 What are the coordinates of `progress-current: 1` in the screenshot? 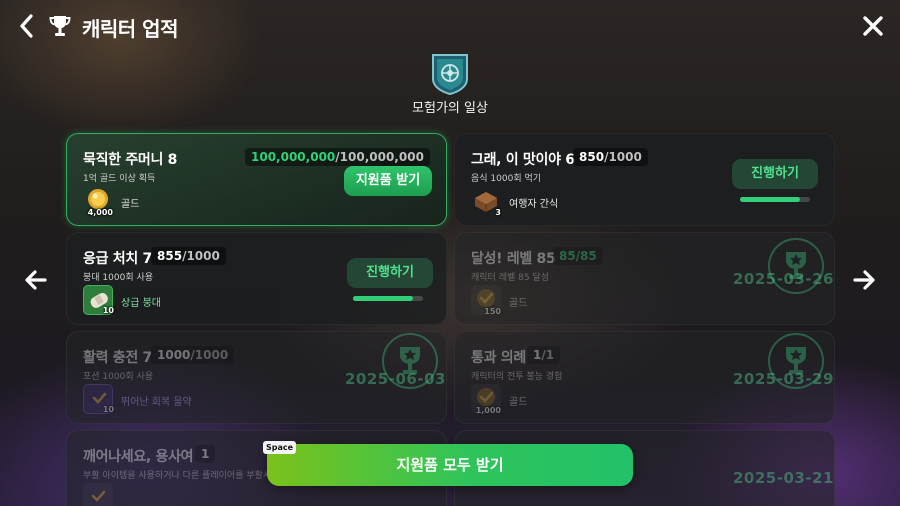 It's located at (205, 454).